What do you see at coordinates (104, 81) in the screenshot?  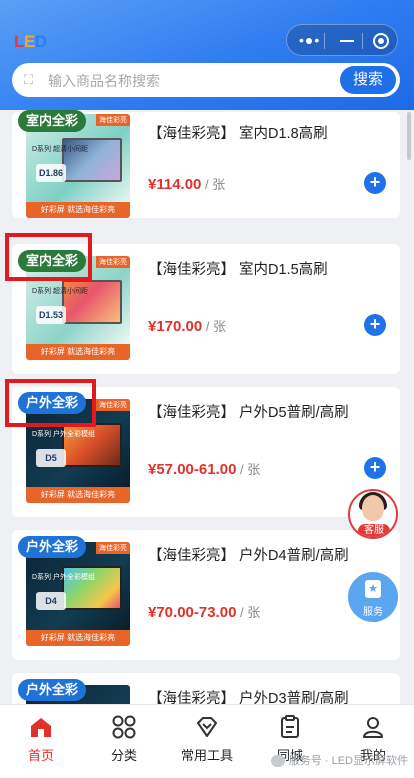 I see `search-input: 输入商品名称搜索` at bounding box center [104, 81].